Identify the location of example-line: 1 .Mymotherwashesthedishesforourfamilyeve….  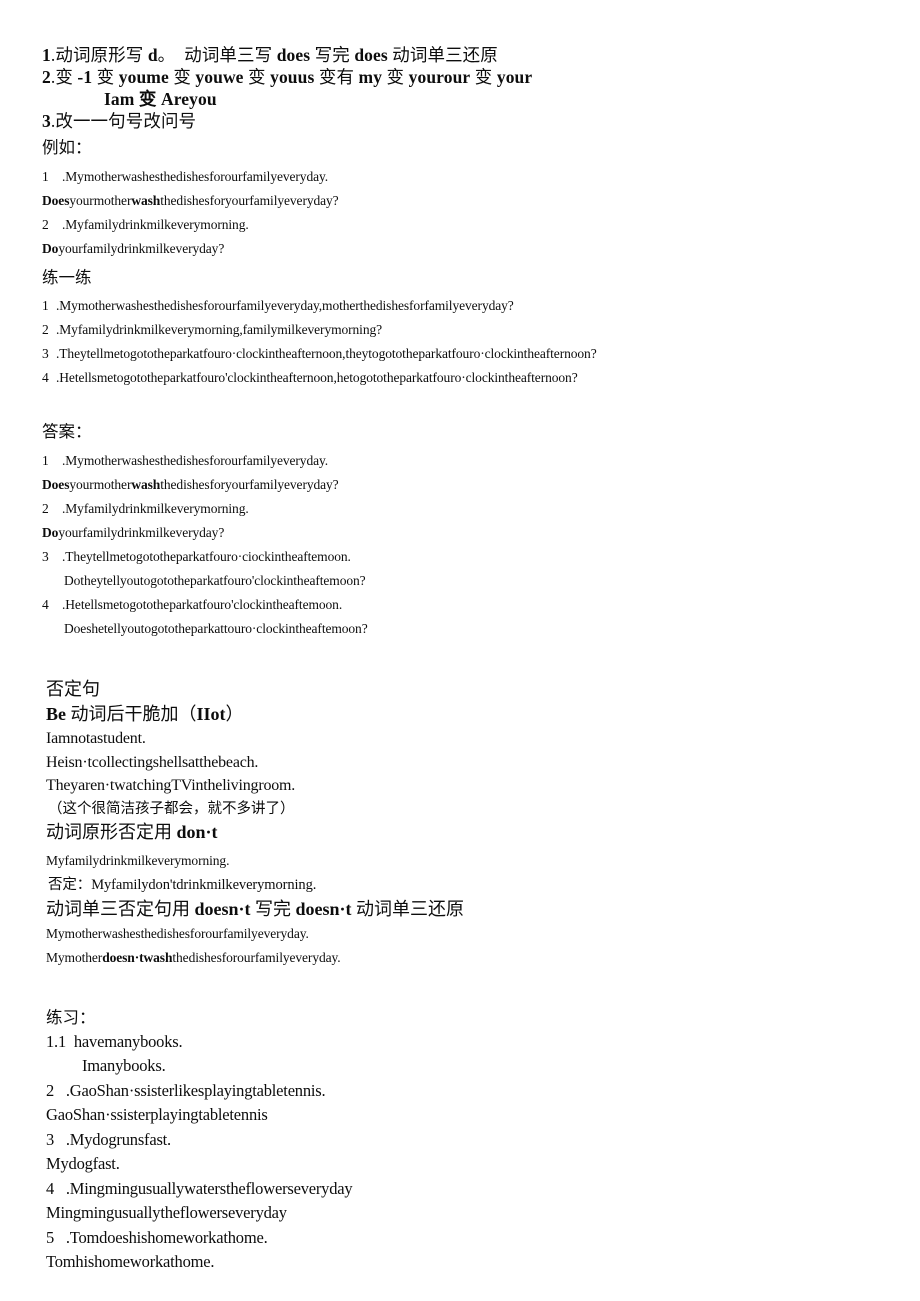
(467, 177).